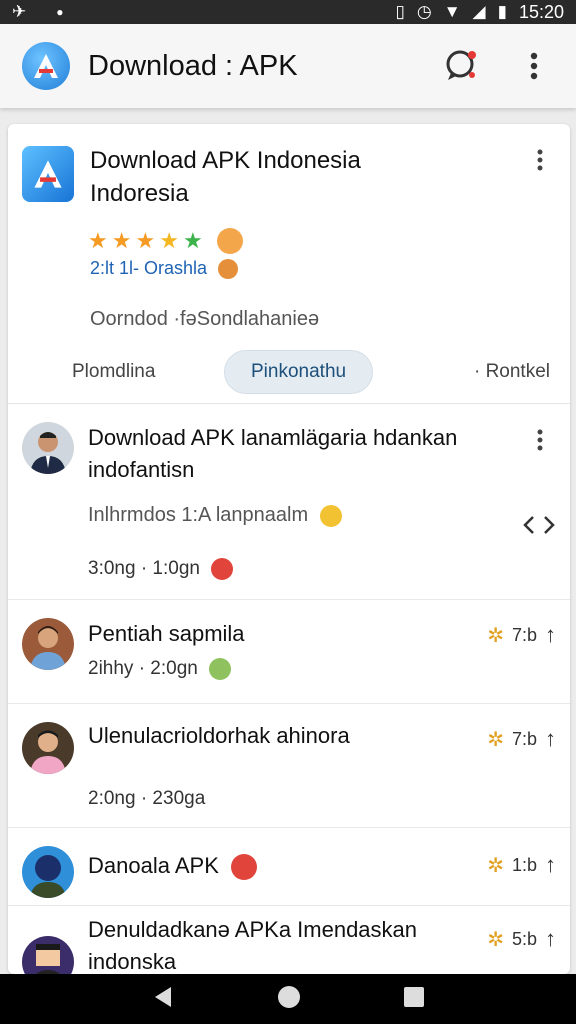  Describe the element at coordinates (452, 11) in the screenshot. I see `wifi-icon: ▼` at that location.